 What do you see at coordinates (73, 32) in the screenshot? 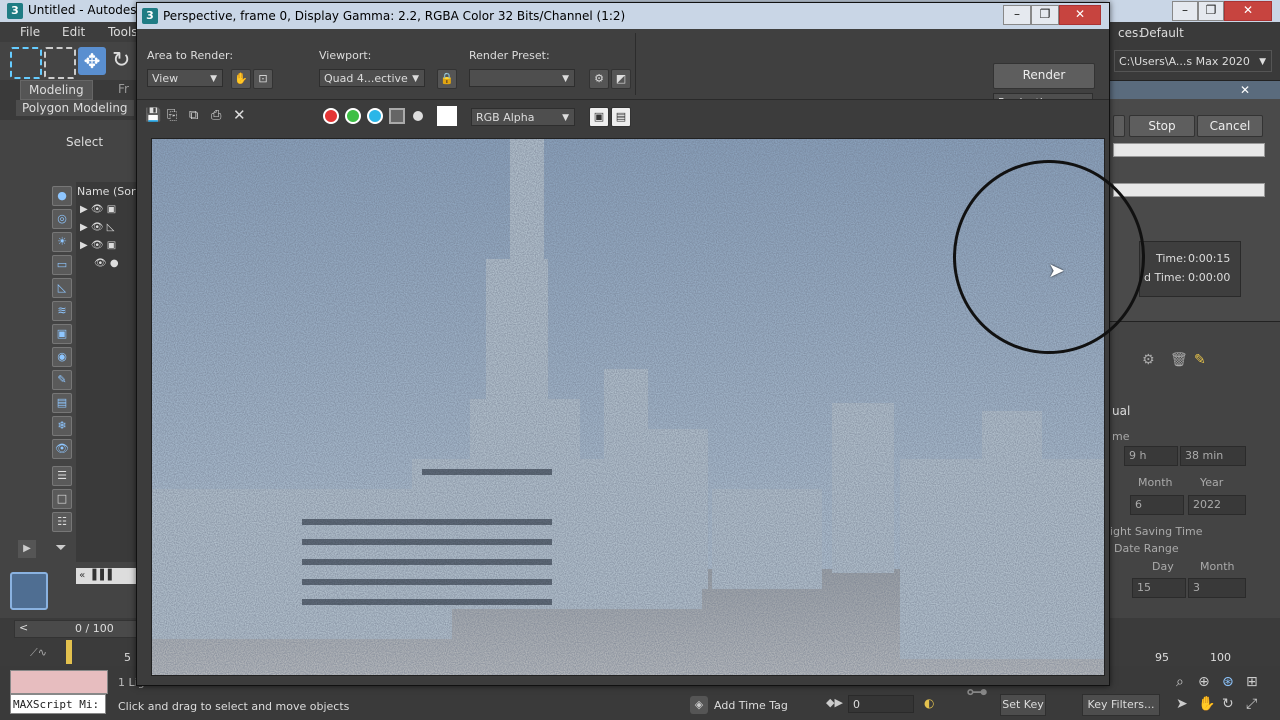
I see `menu-edit: Edit` at bounding box center [73, 32].